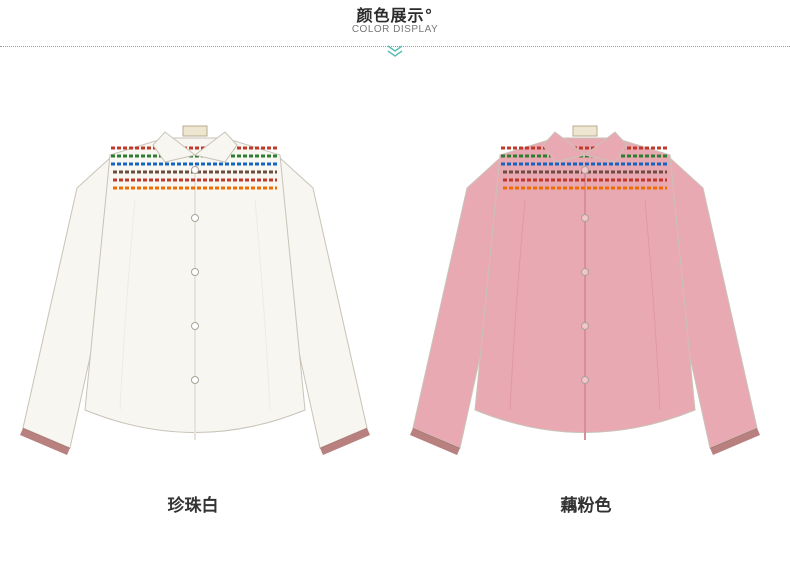  I want to click on section-title: 颜色展示°, so click(395, 15).